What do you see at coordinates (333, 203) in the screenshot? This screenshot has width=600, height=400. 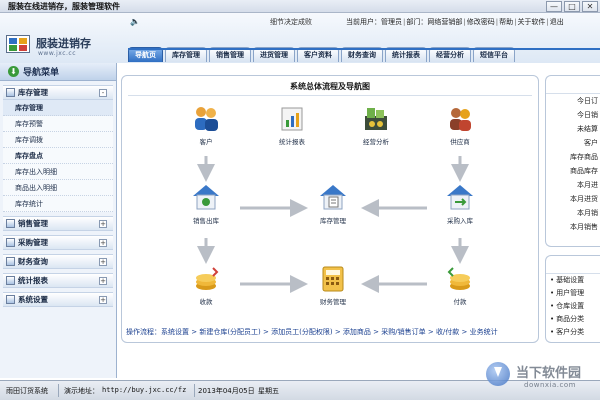 I see `node-inventory: 库存管理` at bounding box center [333, 203].